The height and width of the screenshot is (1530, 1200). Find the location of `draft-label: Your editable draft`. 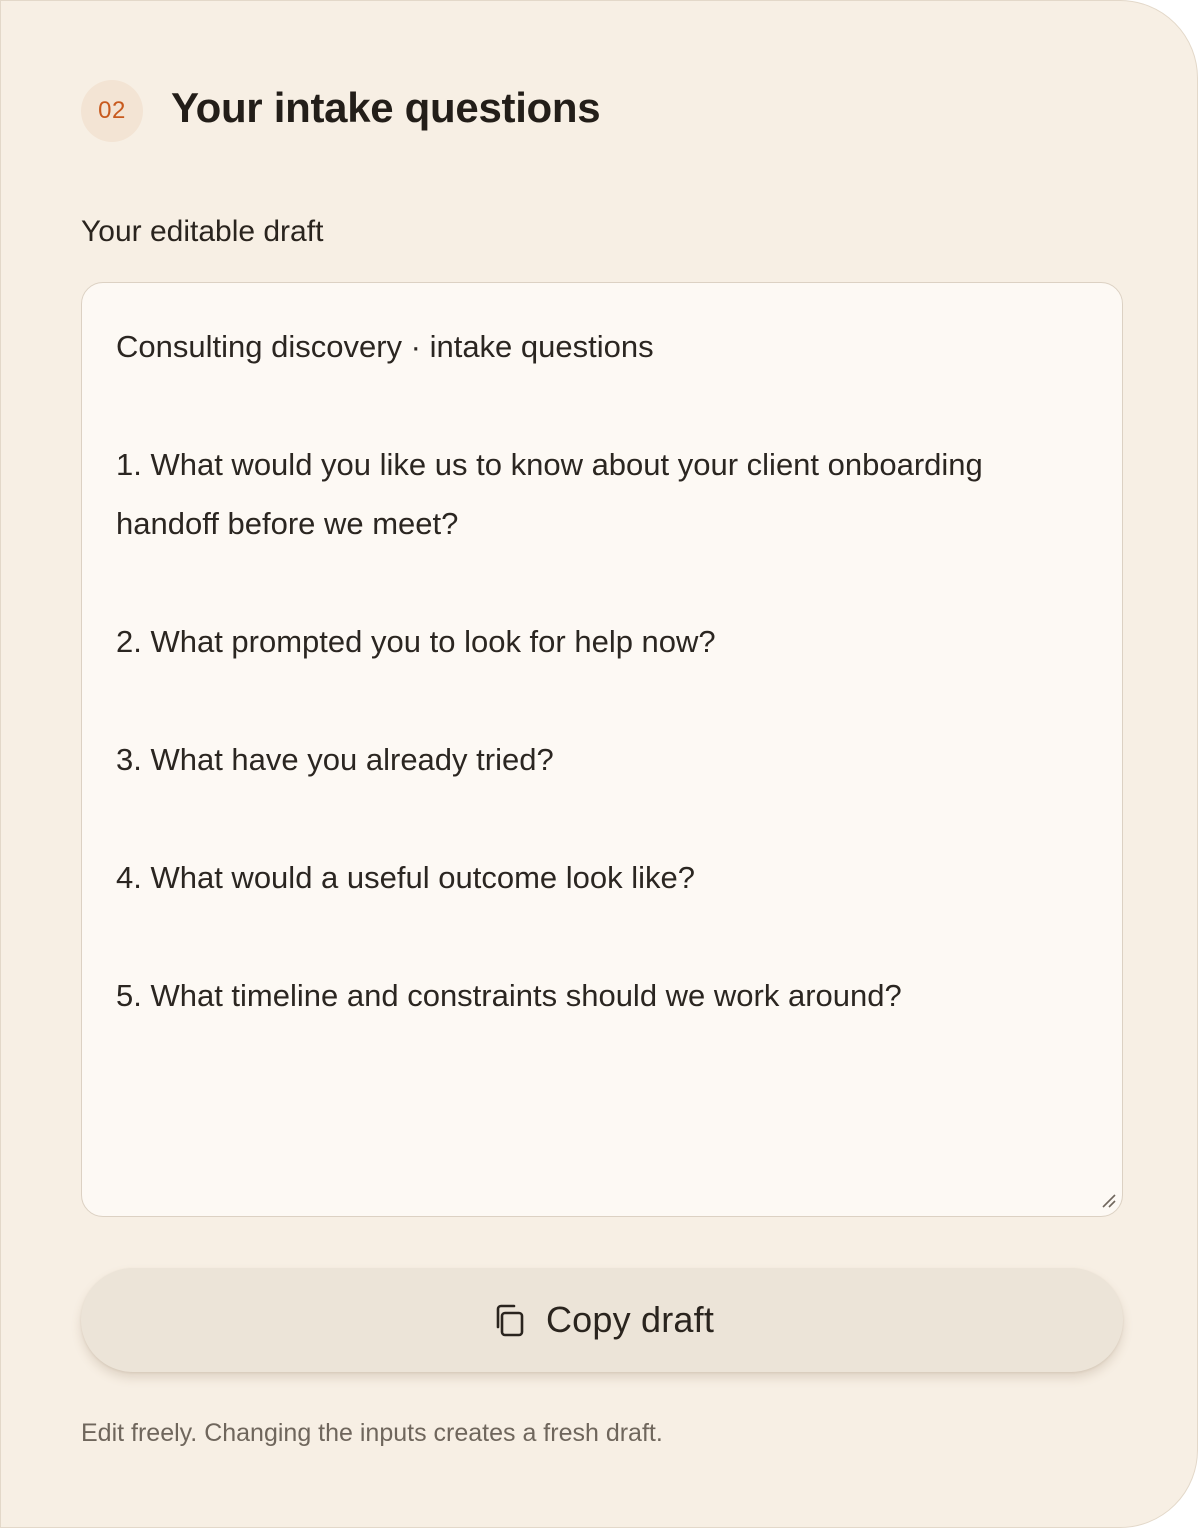

draft-label: Your editable draft is located at coordinates (202, 231).